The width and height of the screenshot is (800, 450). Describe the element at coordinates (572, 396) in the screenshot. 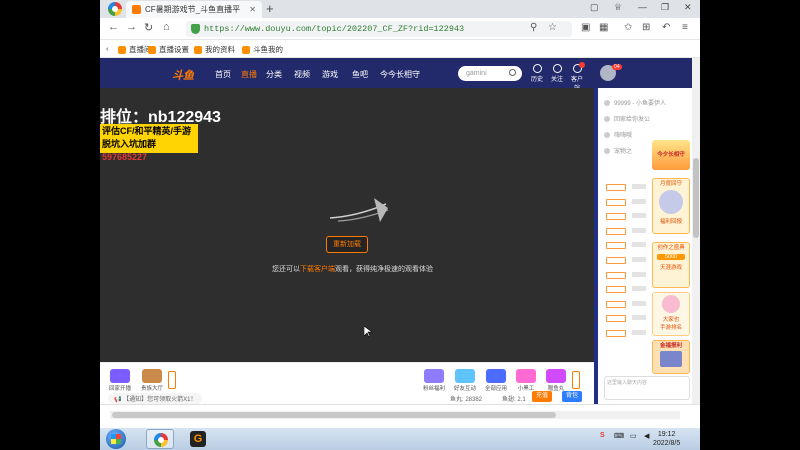

I see `backpack-button: 背包` at that location.